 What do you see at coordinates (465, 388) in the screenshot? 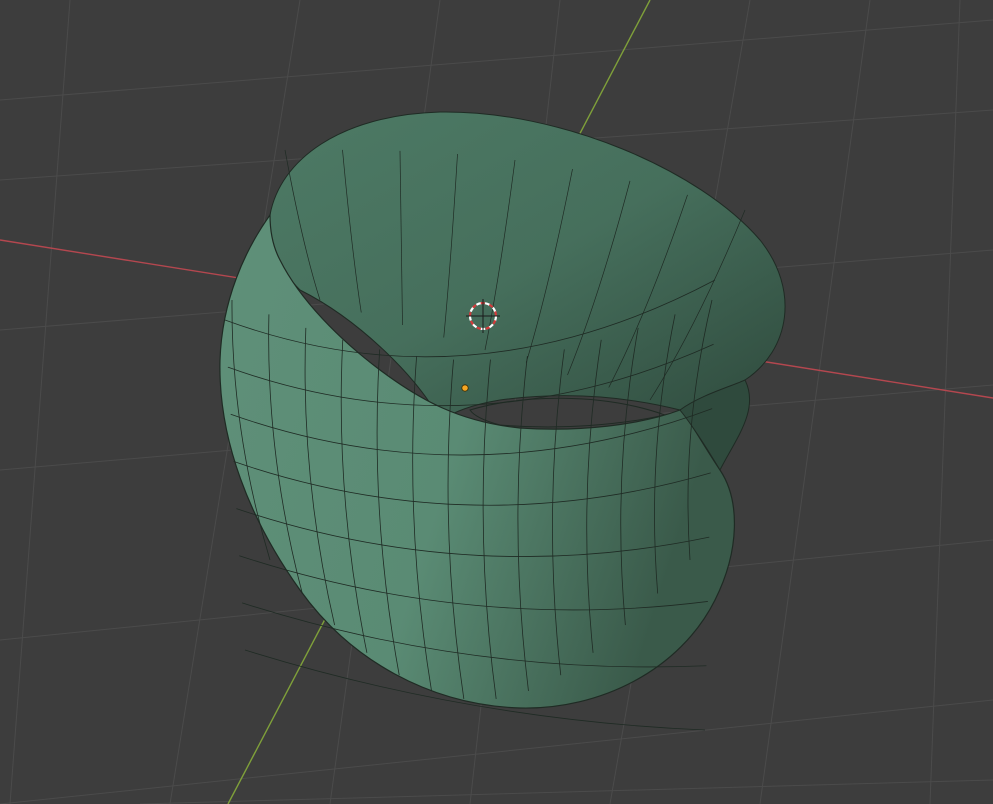
I see `object-origin-dot-icon` at bounding box center [465, 388].